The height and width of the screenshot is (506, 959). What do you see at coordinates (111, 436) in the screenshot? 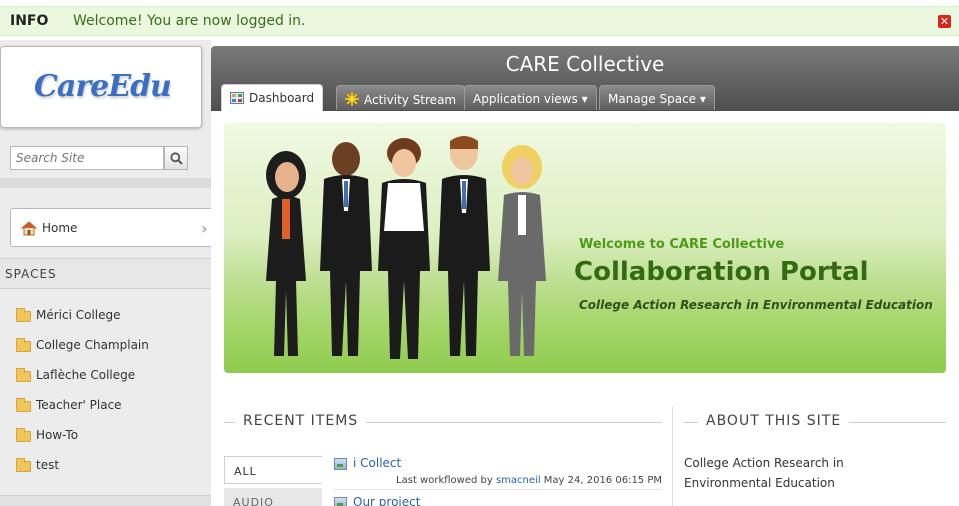
I see `sidebar-item-space: How-To` at bounding box center [111, 436].